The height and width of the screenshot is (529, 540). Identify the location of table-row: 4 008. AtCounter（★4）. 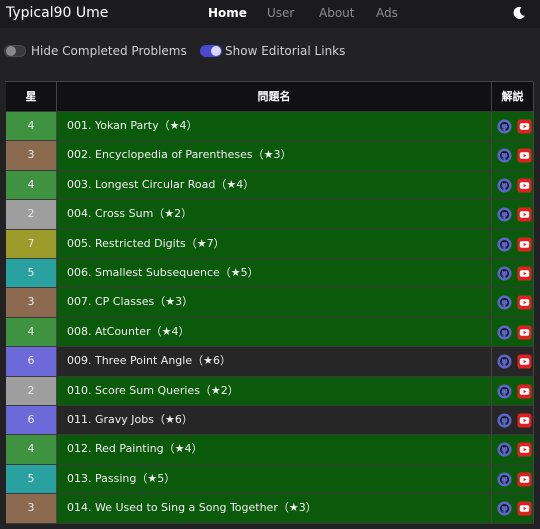
(270, 332).